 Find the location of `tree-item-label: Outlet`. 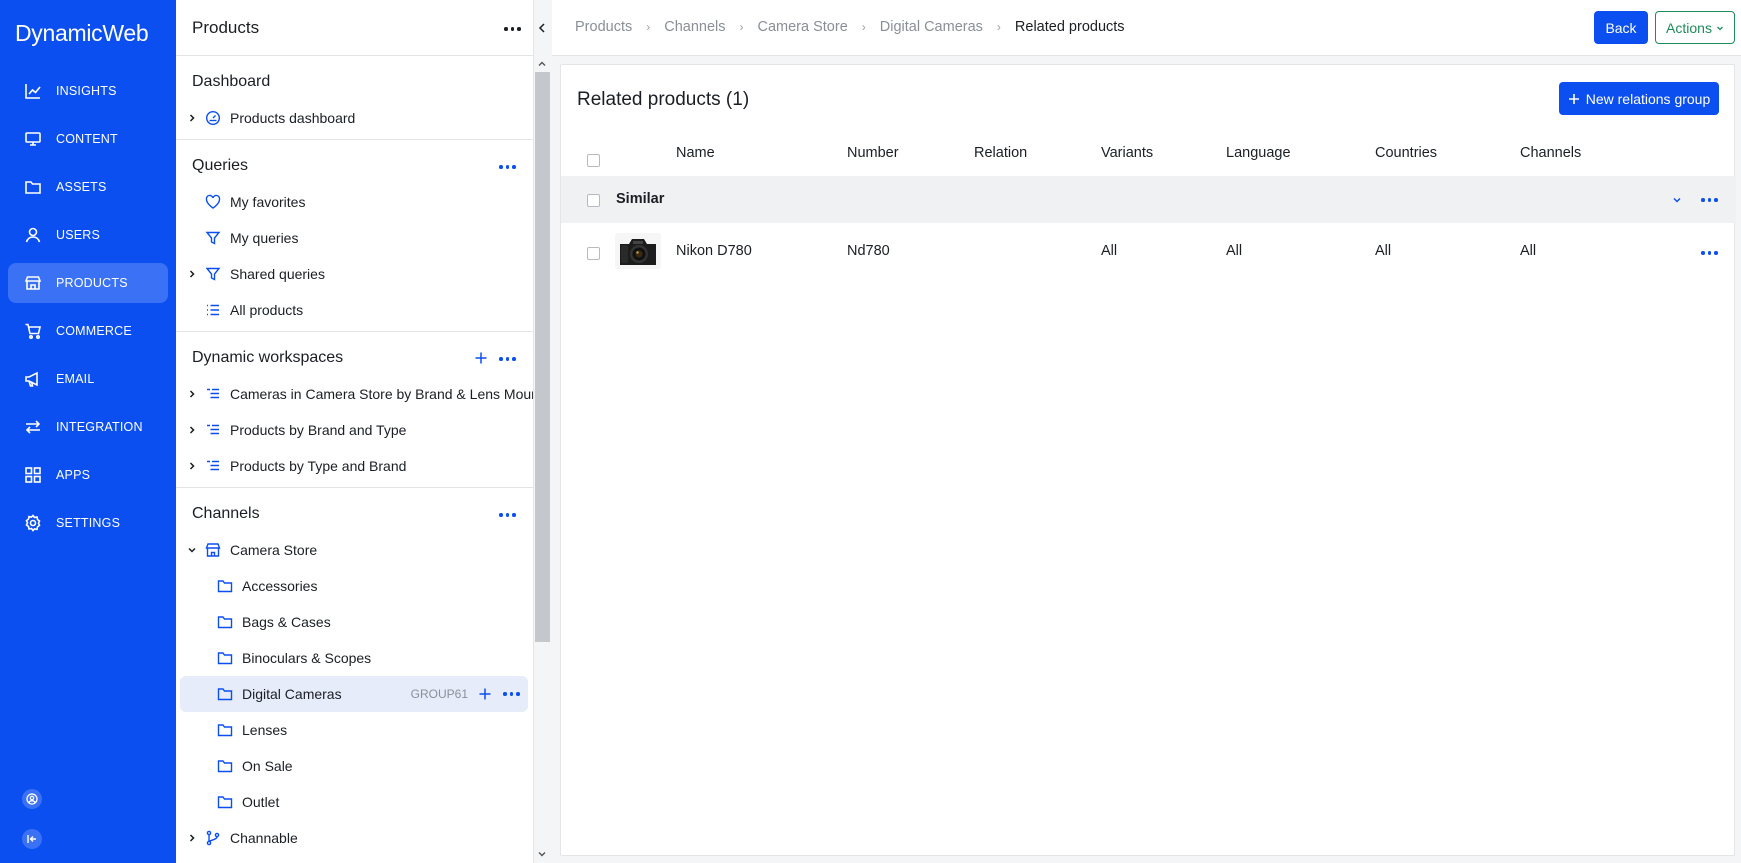

tree-item-label: Outlet is located at coordinates (261, 802).